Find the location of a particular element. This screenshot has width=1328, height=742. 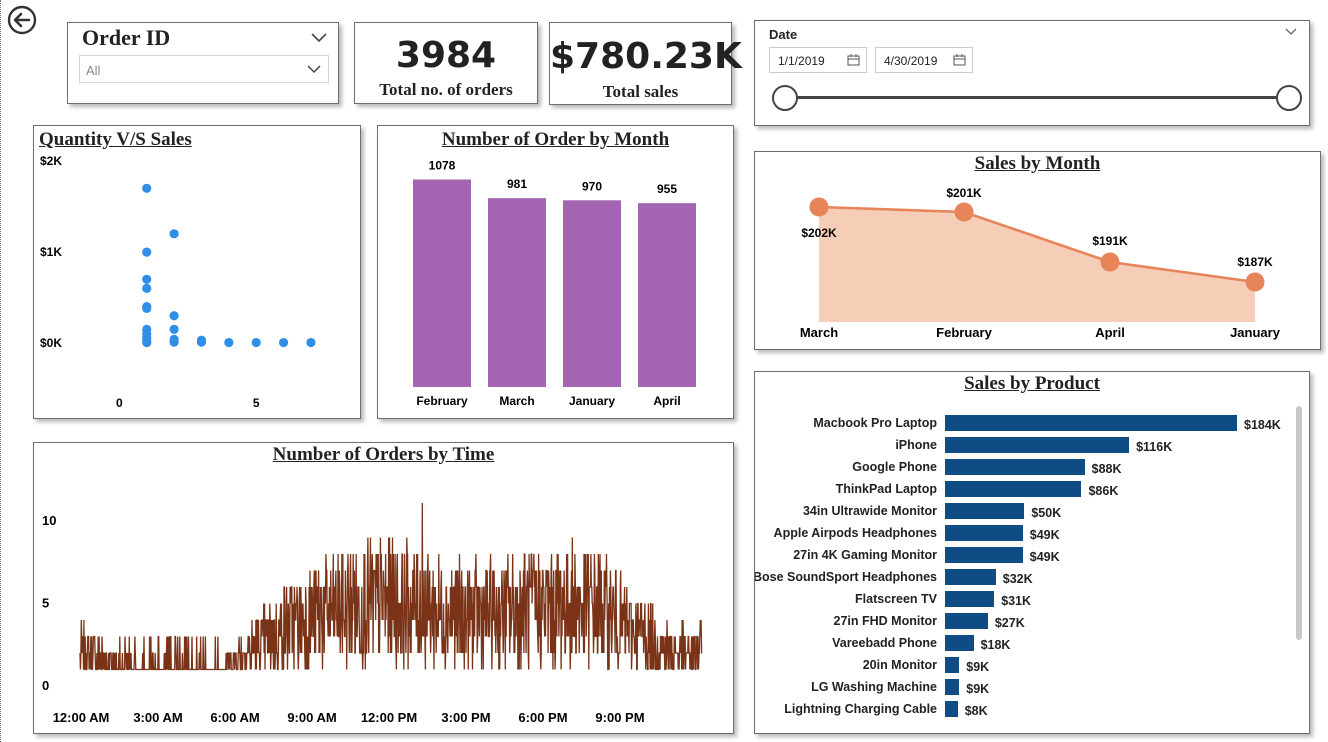

product-value-label: $8K is located at coordinates (976, 711).